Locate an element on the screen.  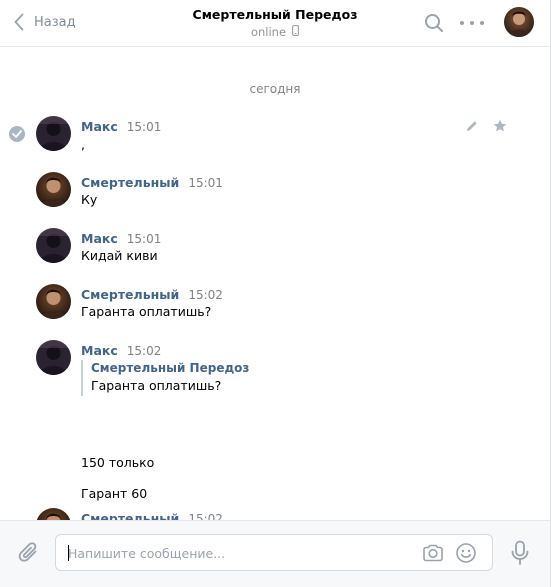
microphone-icon is located at coordinates (520, 555).